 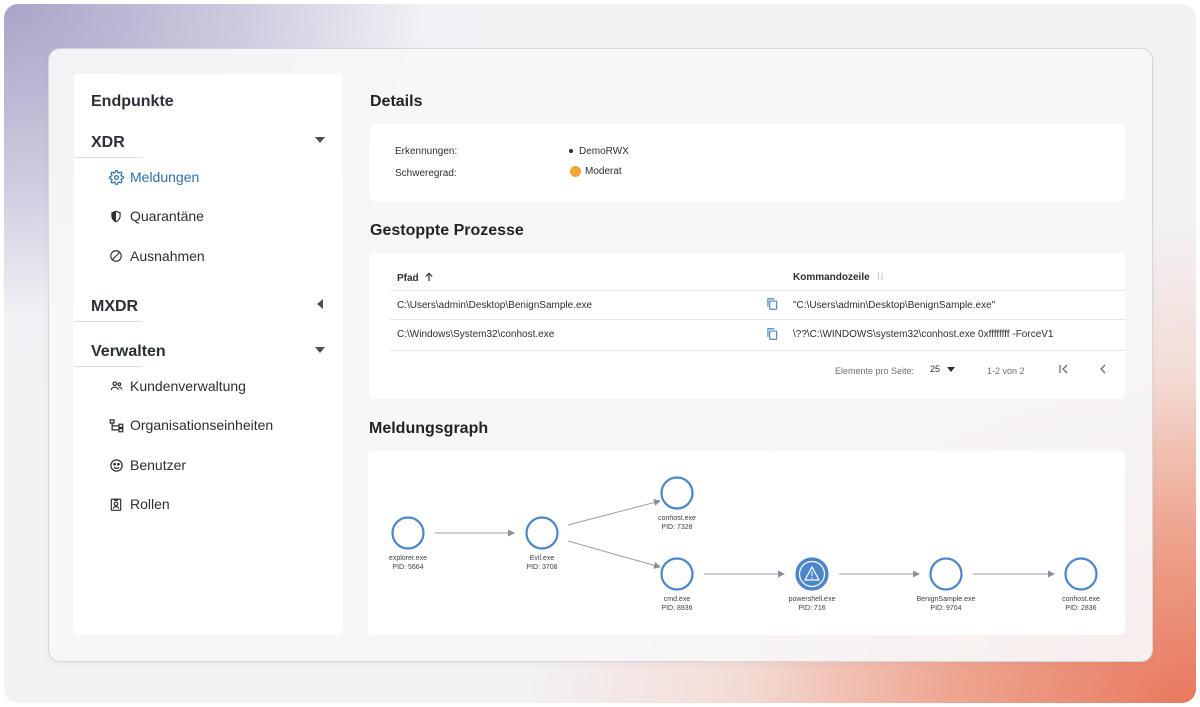 I want to click on gear-icon, so click(x=116, y=177).